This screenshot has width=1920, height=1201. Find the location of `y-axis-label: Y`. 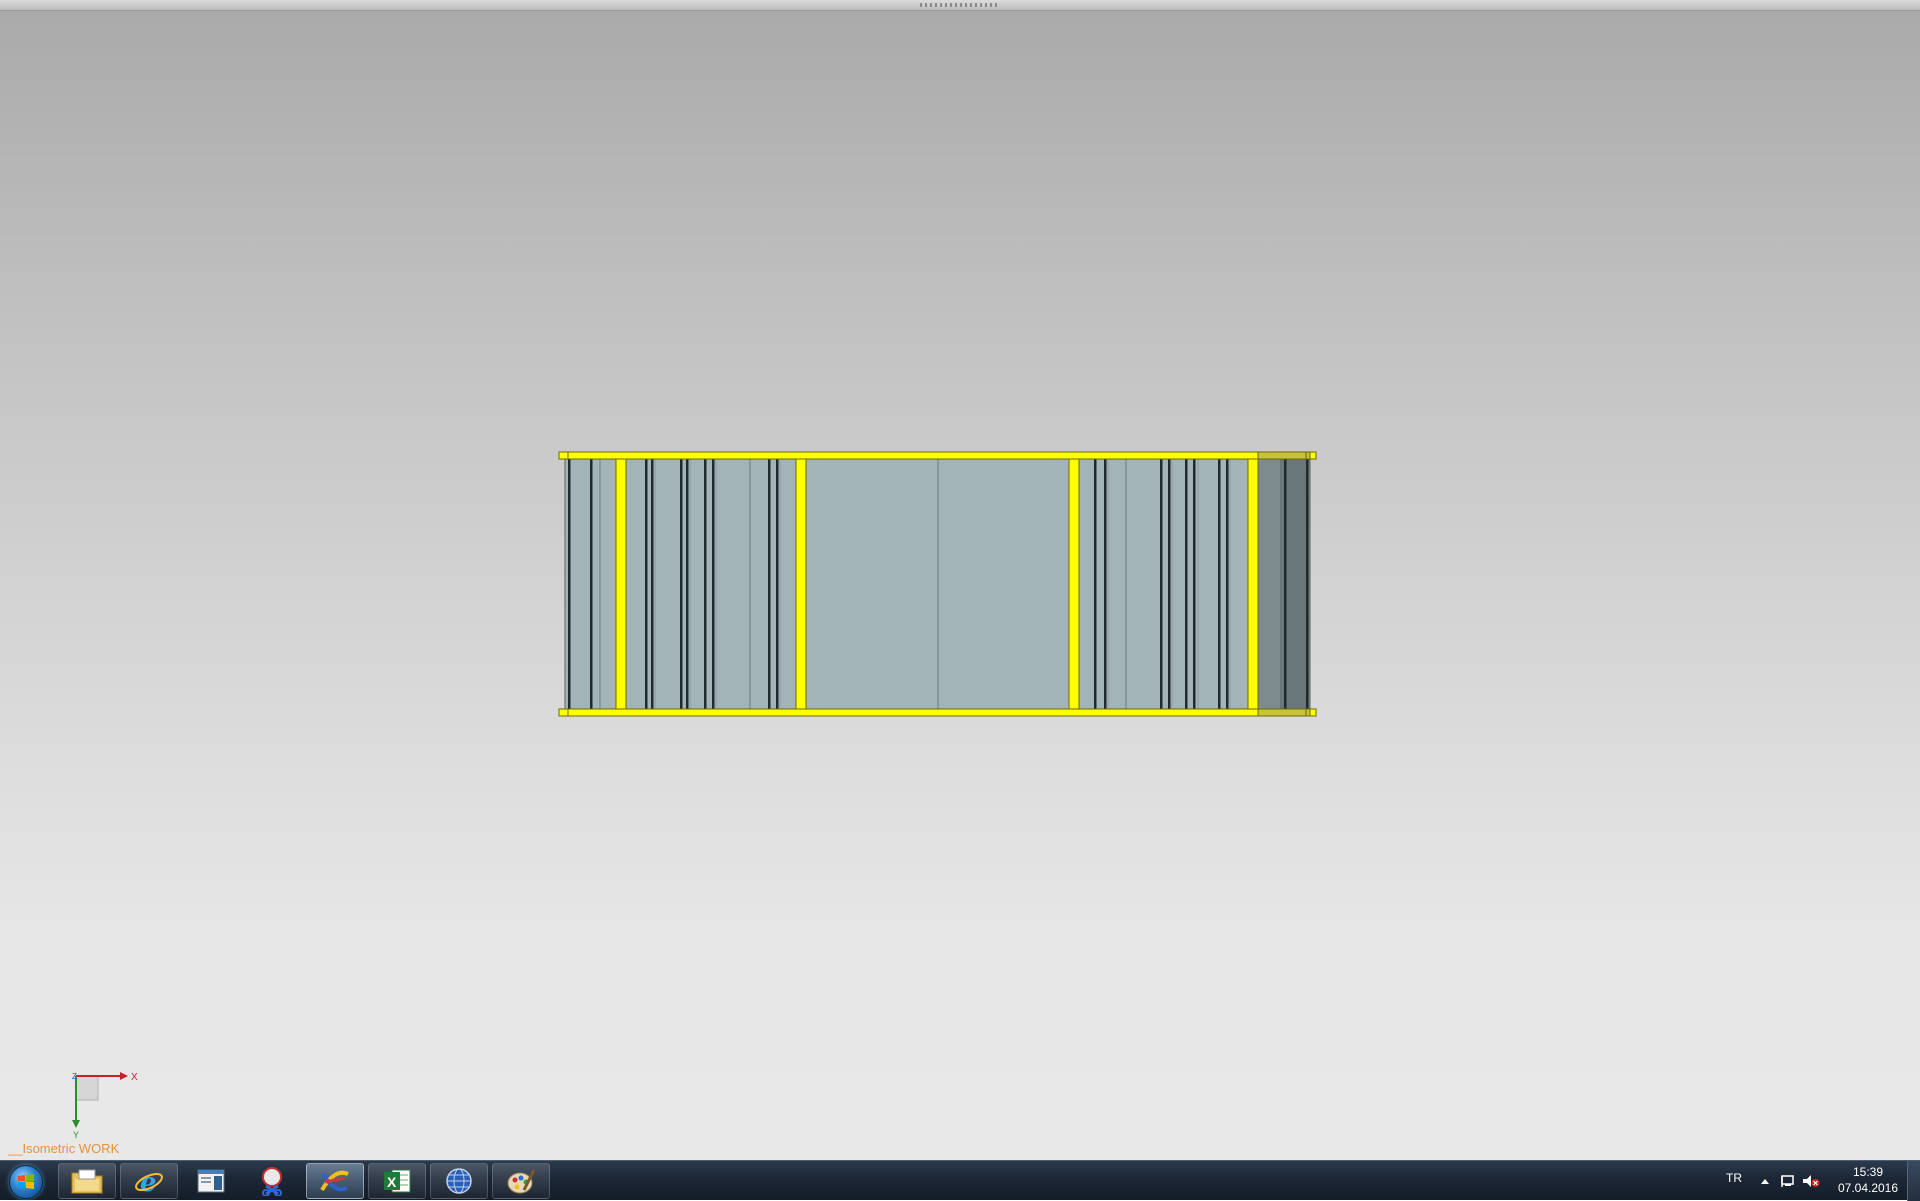

y-axis-label: Y is located at coordinates (76, 1135).